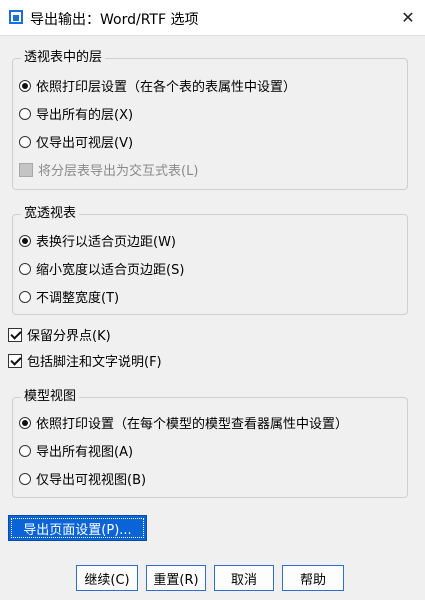  Describe the element at coordinates (78, 298) in the screenshot. I see `option-label: 不调整宽度(T)` at that location.